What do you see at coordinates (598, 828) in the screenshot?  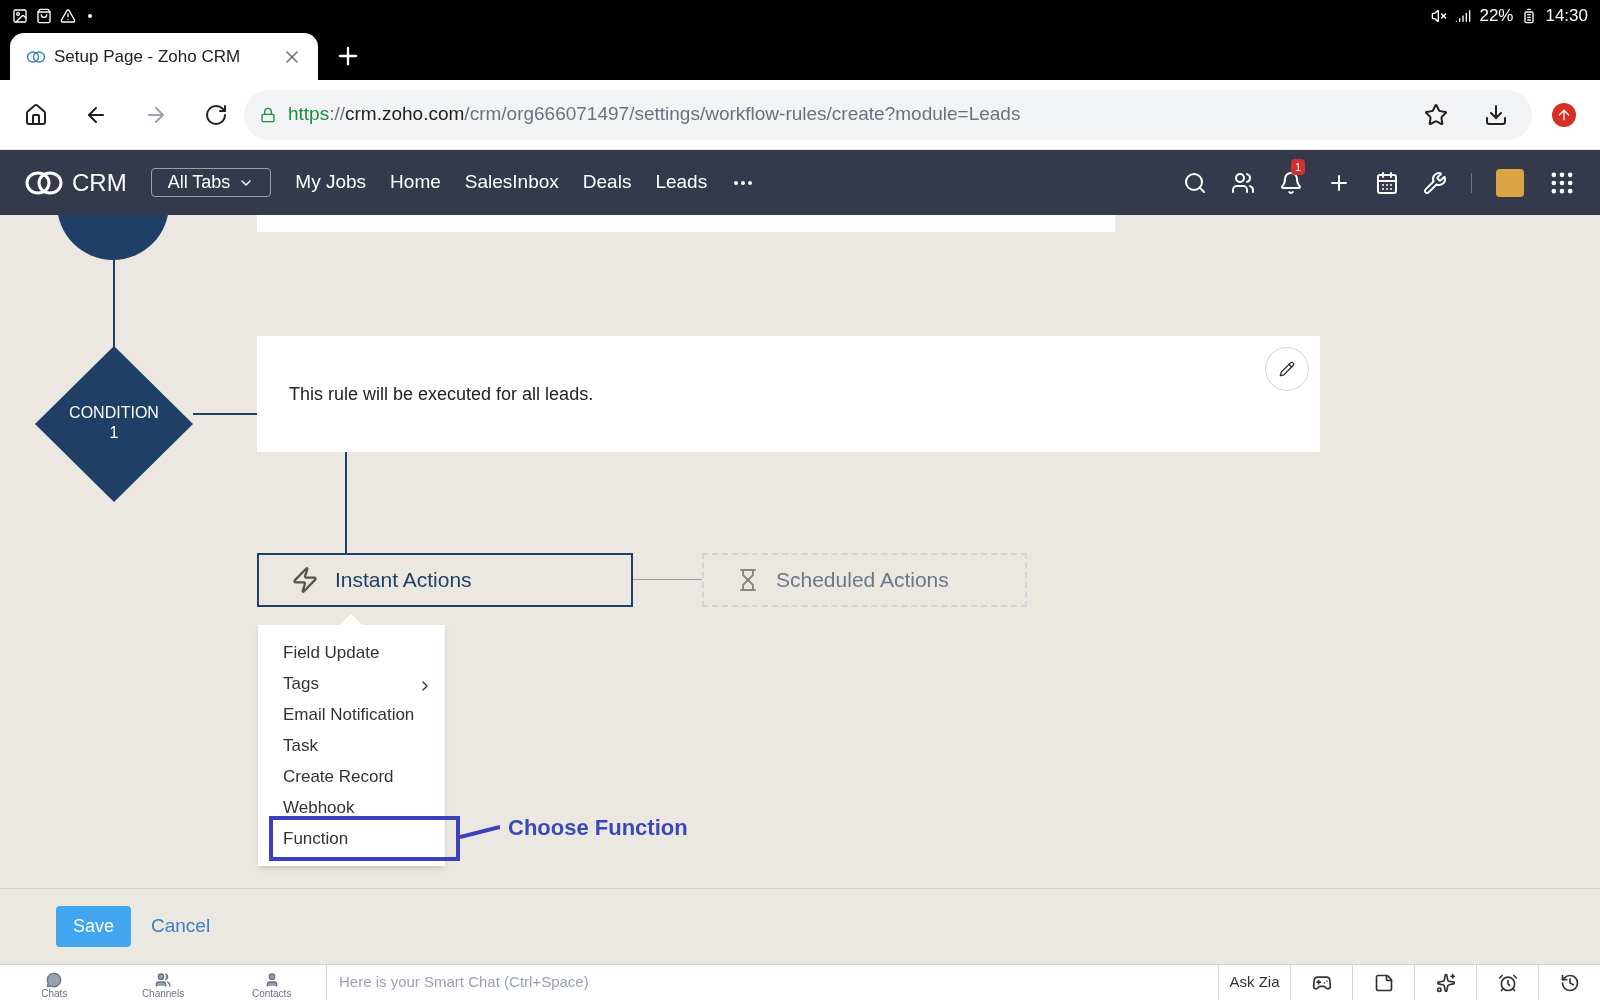 I see `annotation-text: Choose Function` at bounding box center [598, 828].